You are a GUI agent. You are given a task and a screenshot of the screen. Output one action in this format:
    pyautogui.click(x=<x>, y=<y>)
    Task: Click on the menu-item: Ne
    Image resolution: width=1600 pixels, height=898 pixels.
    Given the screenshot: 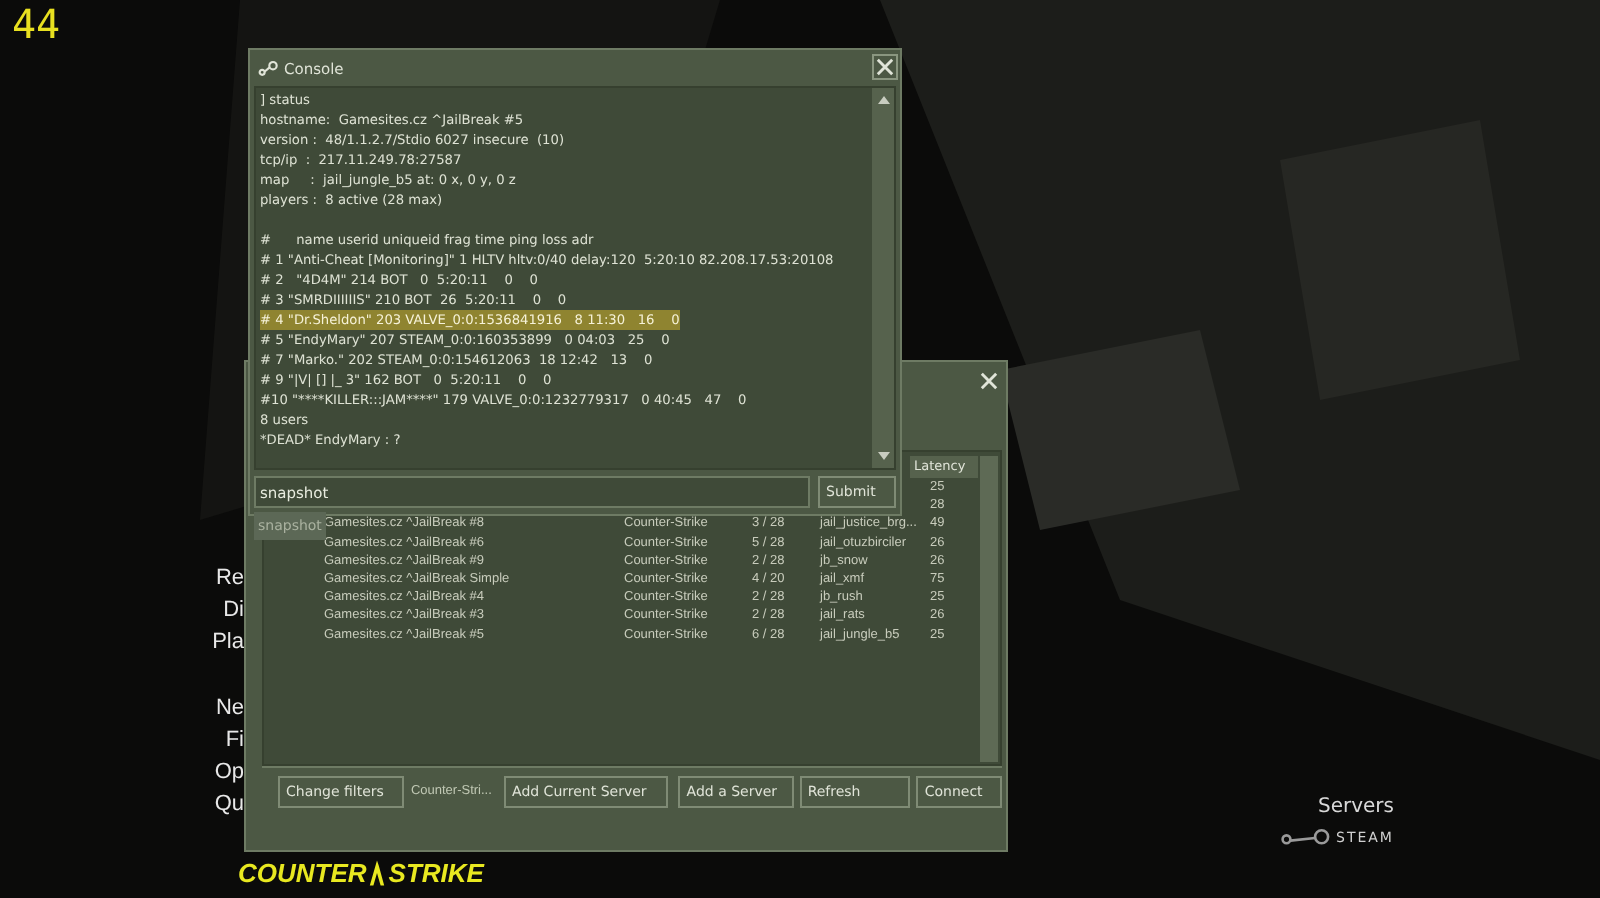 What is the action you would take?
    pyautogui.click(x=229, y=708)
    